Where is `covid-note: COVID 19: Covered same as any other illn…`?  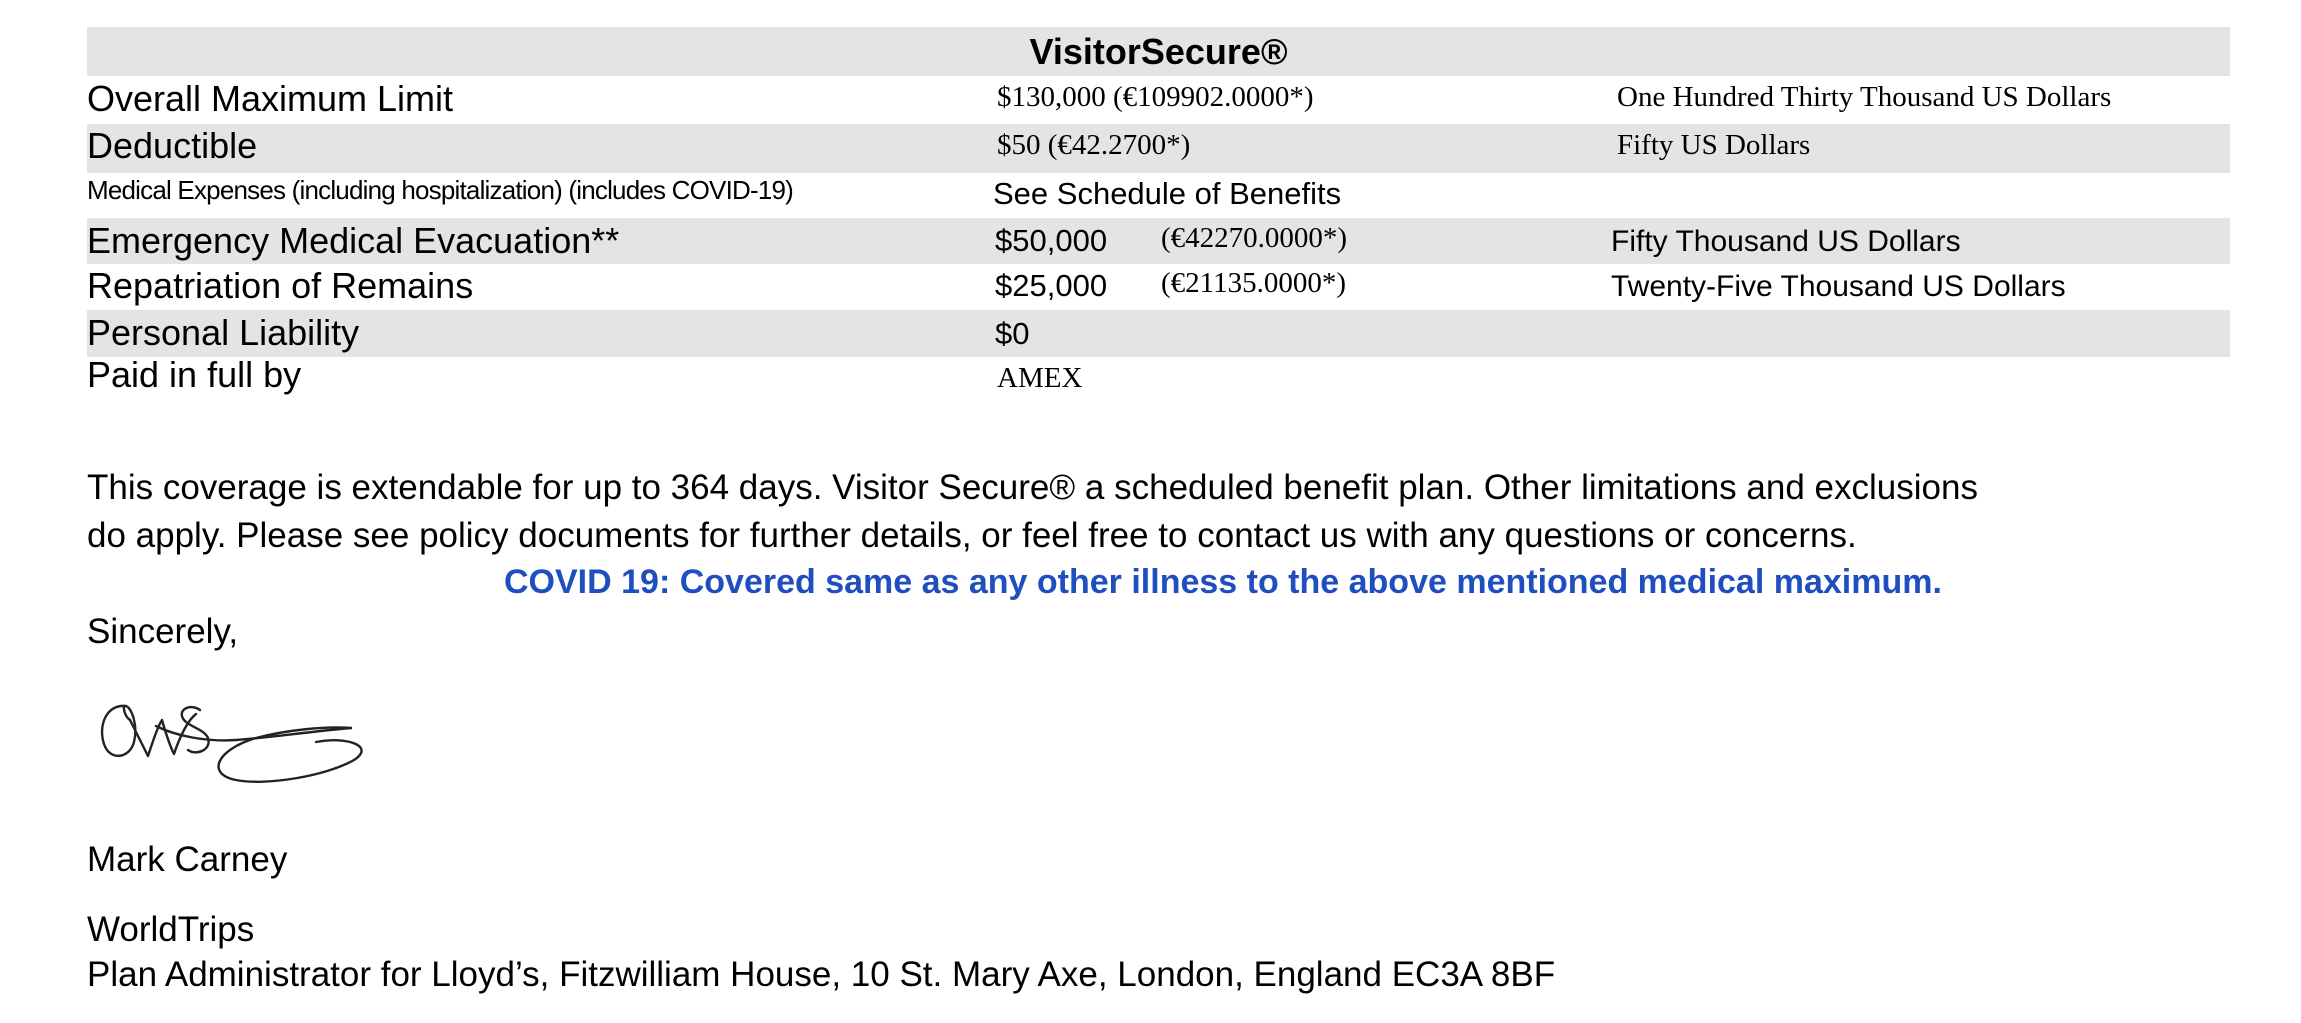 covid-note: COVID 19: Covered same as any other illn… is located at coordinates (1223, 582).